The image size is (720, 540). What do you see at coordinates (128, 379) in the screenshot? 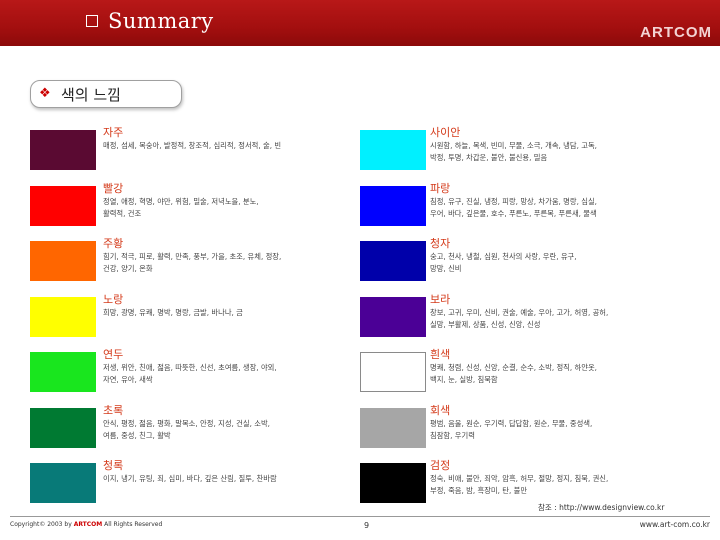
I see `color-description: 자연, 유아, 새싹` at bounding box center [128, 379].